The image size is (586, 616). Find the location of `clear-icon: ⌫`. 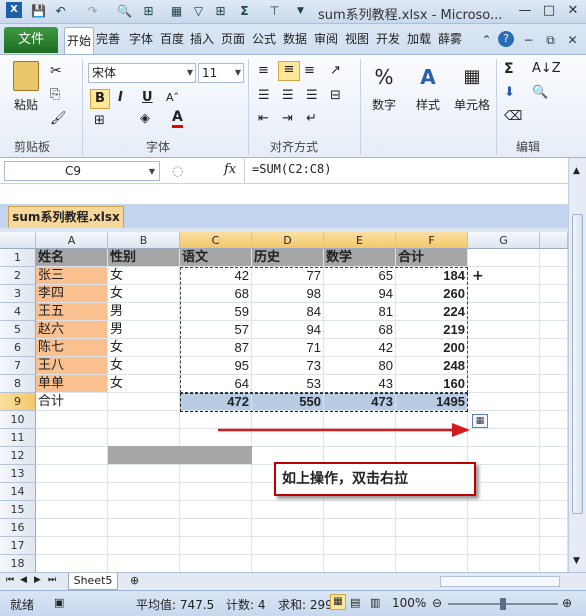

clear-icon: ⌫ is located at coordinates (513, 117).